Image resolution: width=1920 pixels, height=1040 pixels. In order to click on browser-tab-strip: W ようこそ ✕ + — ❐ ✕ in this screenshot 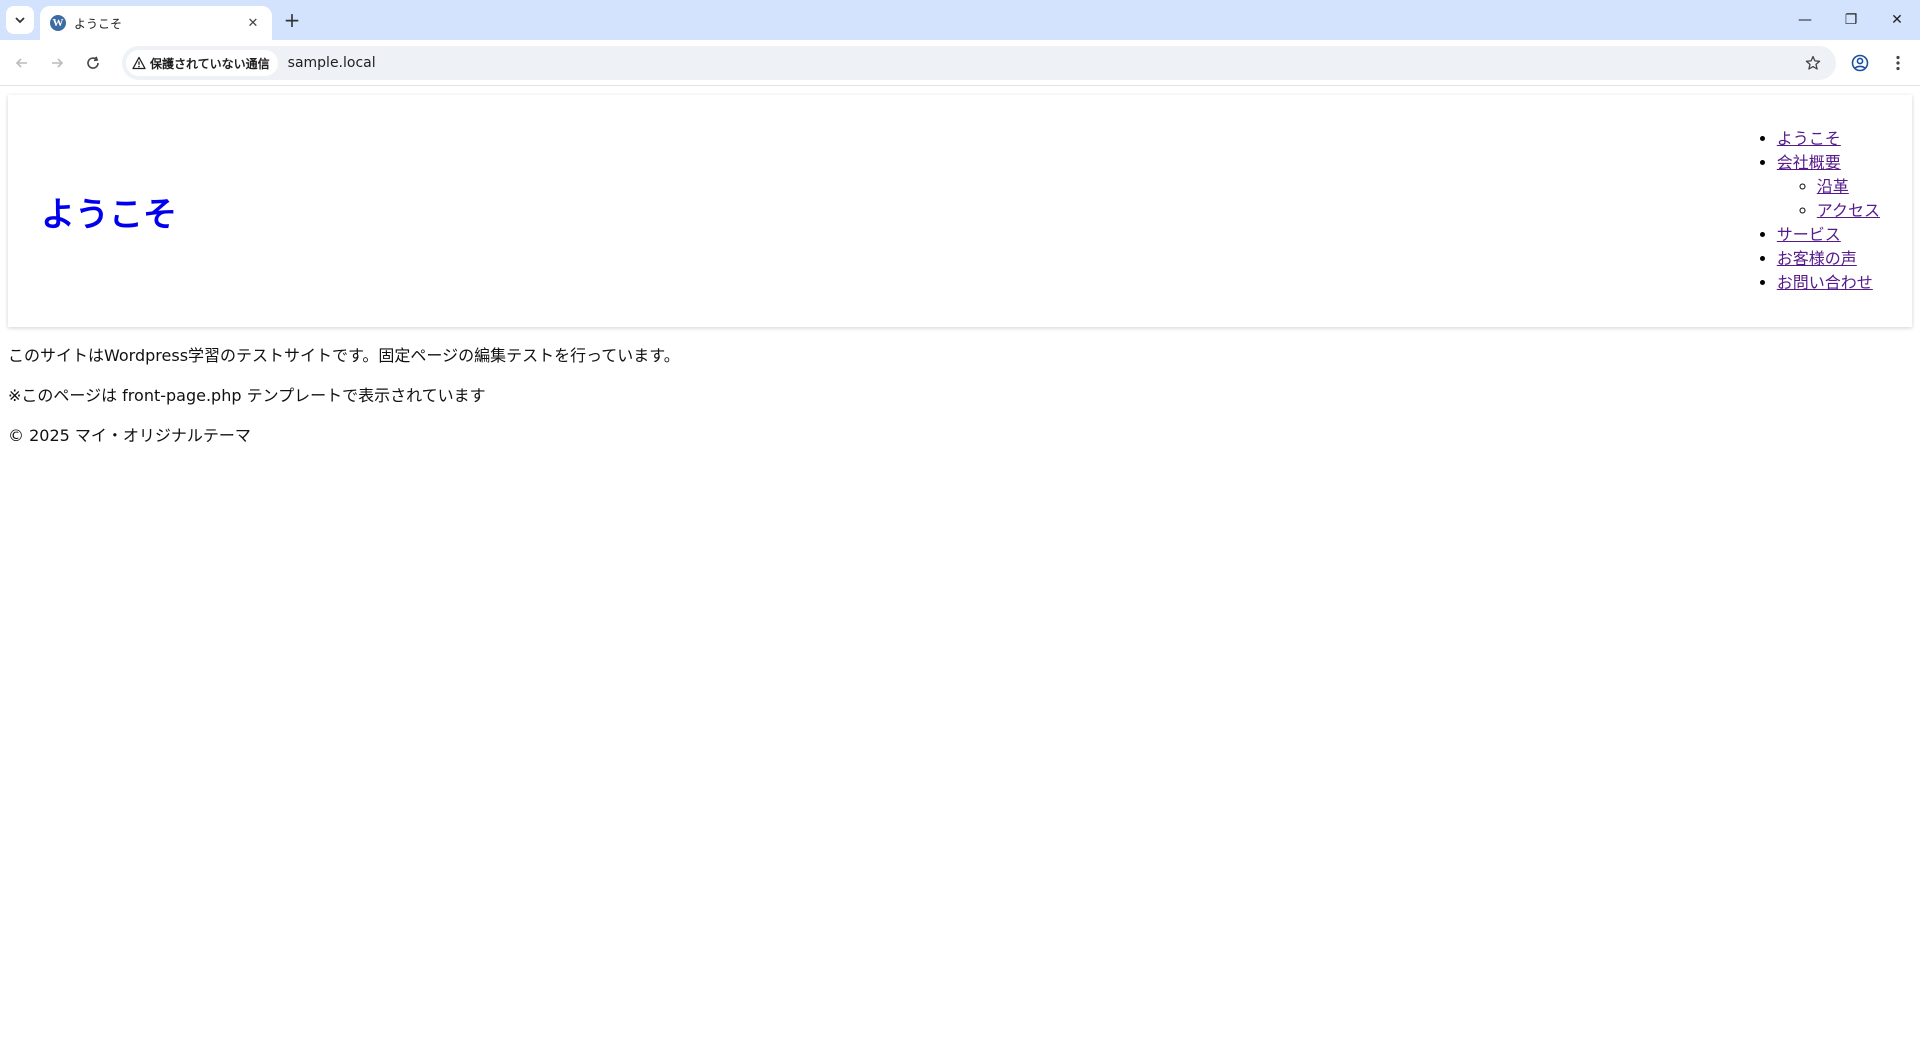, I will do `click(960, 20)`.